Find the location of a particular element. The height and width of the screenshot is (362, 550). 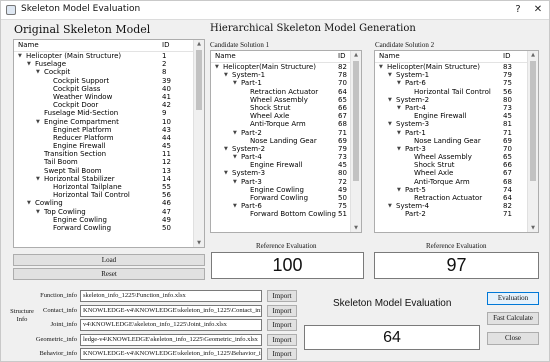

tree-row: ▼ System-3 81 is located at coordinates (451, 124).